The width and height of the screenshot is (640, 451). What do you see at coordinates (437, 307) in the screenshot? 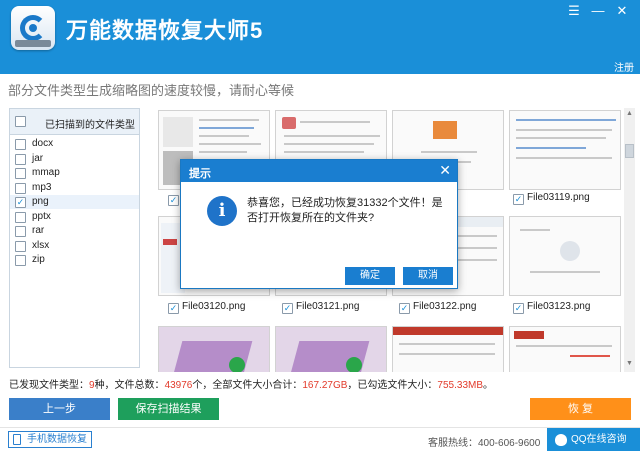
I see `thumbnail-filename: ✓ File03122.png` at bounding box center [437, 307].